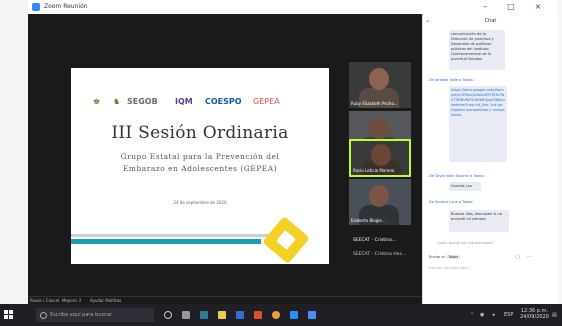 Image resolution: width=562 pixels, height=326 pixels. Describe the element at coordinates (492, 243) in the screenshot. I see `chat-privacy-note: Quién puede ver tus mensajes?` at that location.